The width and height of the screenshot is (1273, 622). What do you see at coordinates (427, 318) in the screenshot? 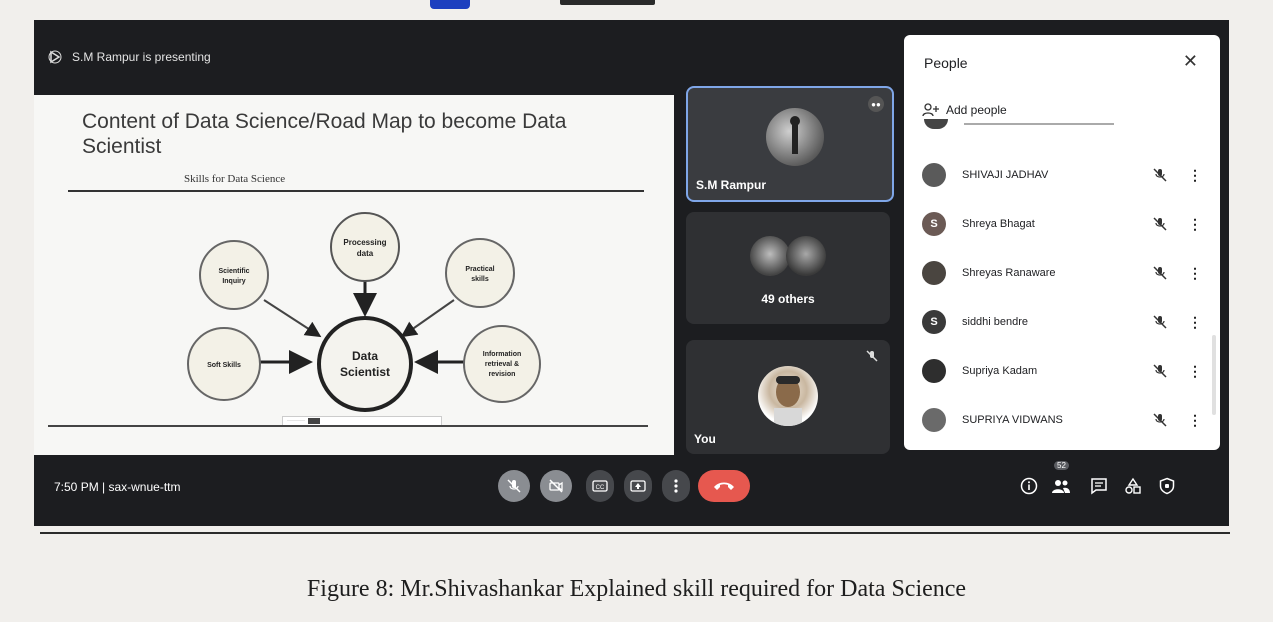
I see `arrow-practical` at bounding box center [427, 318].